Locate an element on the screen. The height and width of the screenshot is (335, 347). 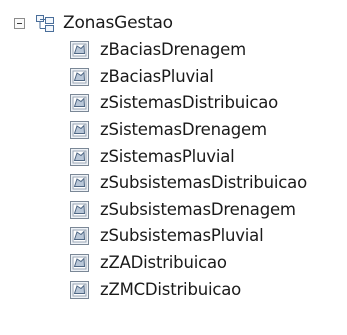
tree-item-zsistemasdrenagem: zSistemasDrenagem is located at coordinates (188, 130).